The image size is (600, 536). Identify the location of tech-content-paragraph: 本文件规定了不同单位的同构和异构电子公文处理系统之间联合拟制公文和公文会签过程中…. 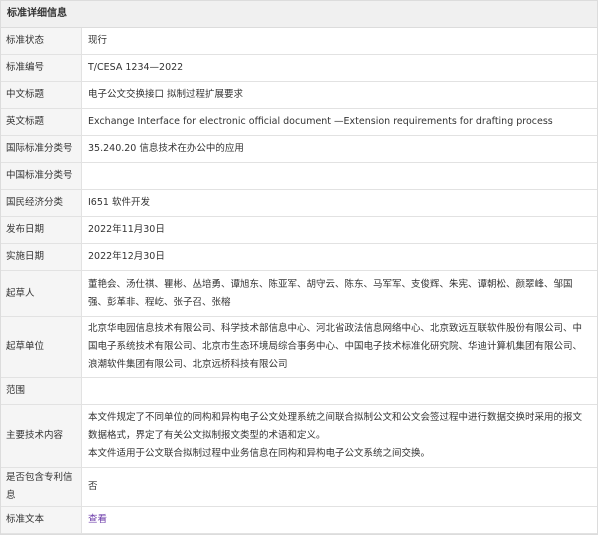
(335, 426).